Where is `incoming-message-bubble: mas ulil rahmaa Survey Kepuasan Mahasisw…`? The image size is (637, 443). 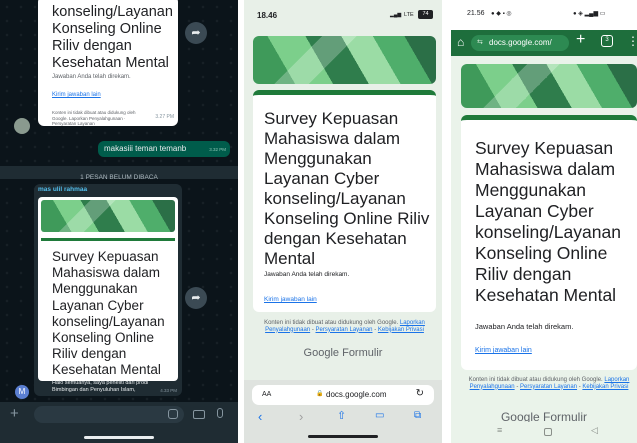 incoming-message-bubble: mas ulil rahmaa Survey Kepuasan Mahasisw… is located at coordinates (108, 290).